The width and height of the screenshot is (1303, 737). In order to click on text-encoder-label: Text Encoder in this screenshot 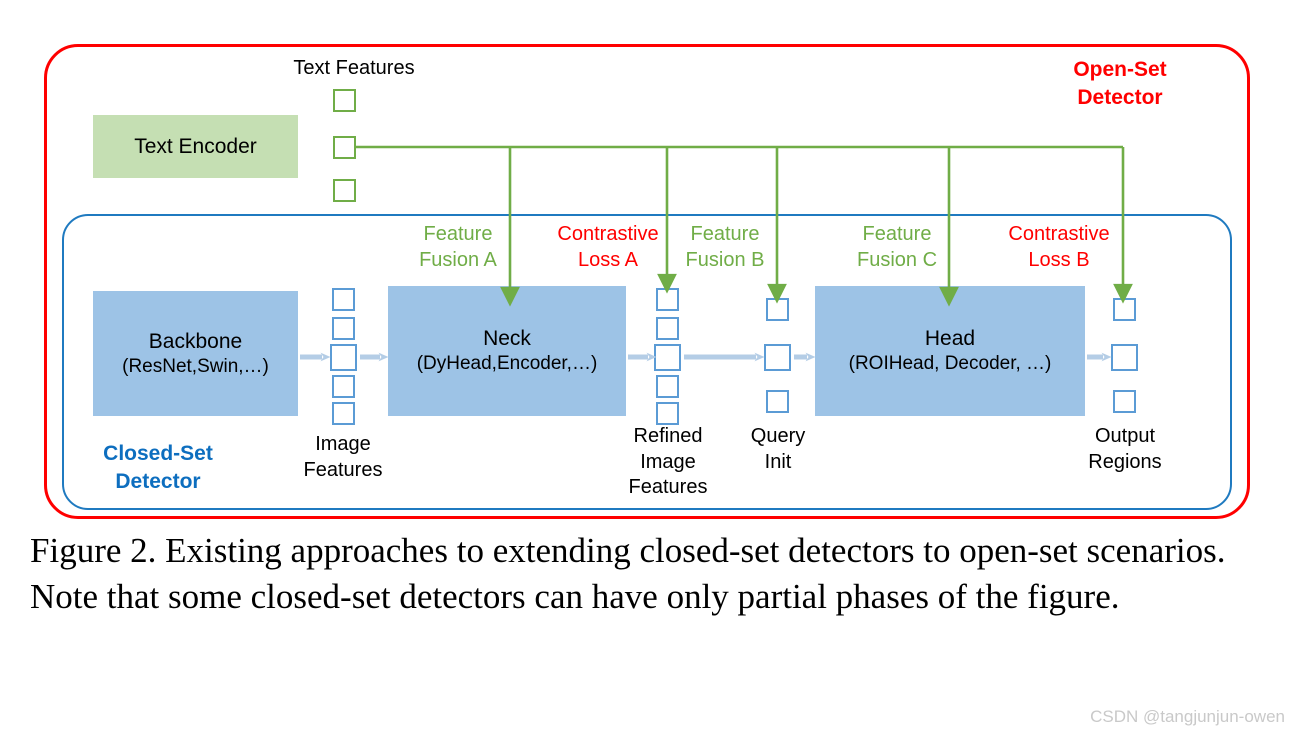, I will do `click(195, 146)`.